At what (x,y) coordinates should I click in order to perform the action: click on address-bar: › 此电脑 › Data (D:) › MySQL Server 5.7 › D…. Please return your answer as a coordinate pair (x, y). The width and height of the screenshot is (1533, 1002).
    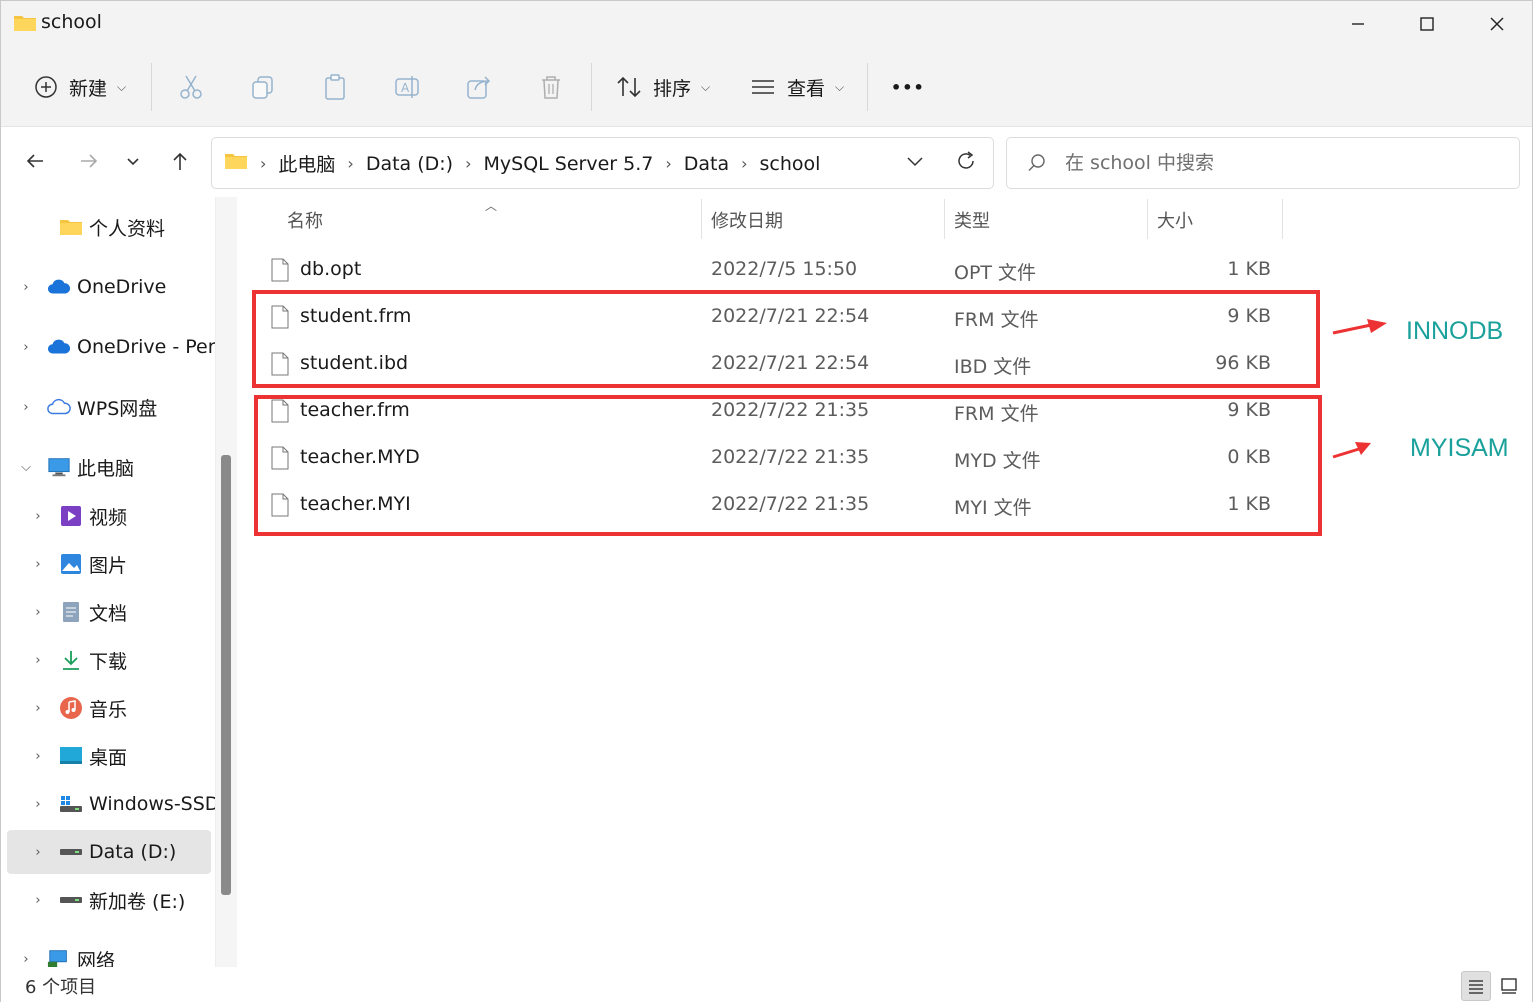
    Looking at the image, I should click on (602, 163).